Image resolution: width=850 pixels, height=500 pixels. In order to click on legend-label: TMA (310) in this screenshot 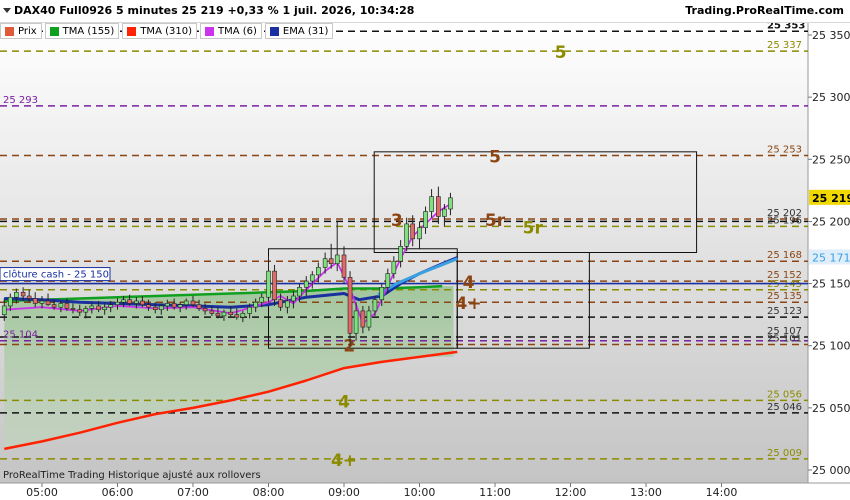, I will do `click(166, 31)`.